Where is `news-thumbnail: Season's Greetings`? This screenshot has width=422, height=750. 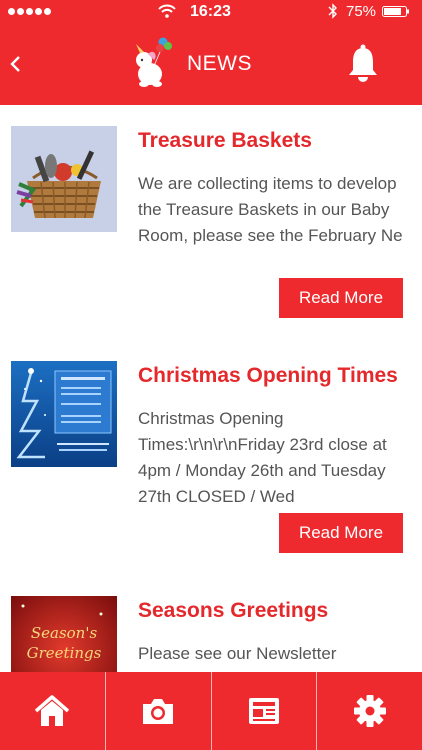 news-thumbnail: Season's Greetings is located at coordinates (64, 634).